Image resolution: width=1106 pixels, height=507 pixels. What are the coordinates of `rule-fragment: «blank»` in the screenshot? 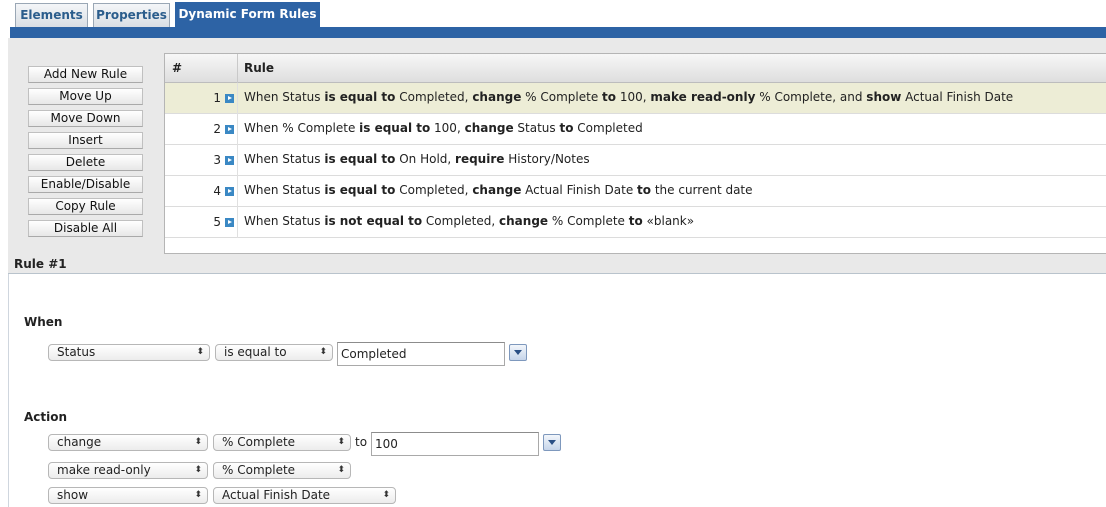 It's located at (668, 221).